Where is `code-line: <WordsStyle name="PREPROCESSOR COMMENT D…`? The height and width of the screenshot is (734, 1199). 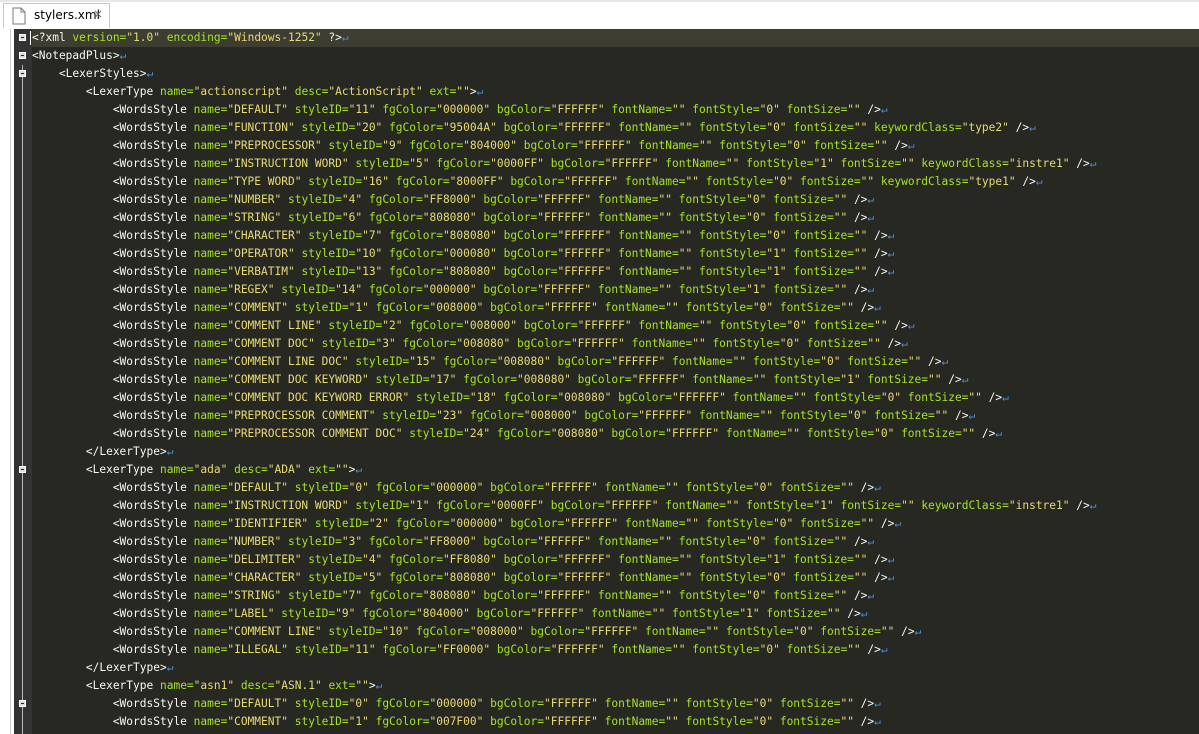
code-line: <WordsStyle name="PREPROCESSOR COMMENT D… is located at coordinates (517, 434).